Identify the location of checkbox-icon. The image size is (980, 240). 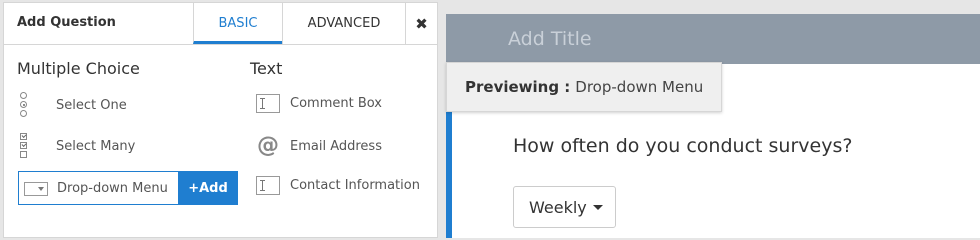
(24, 146).